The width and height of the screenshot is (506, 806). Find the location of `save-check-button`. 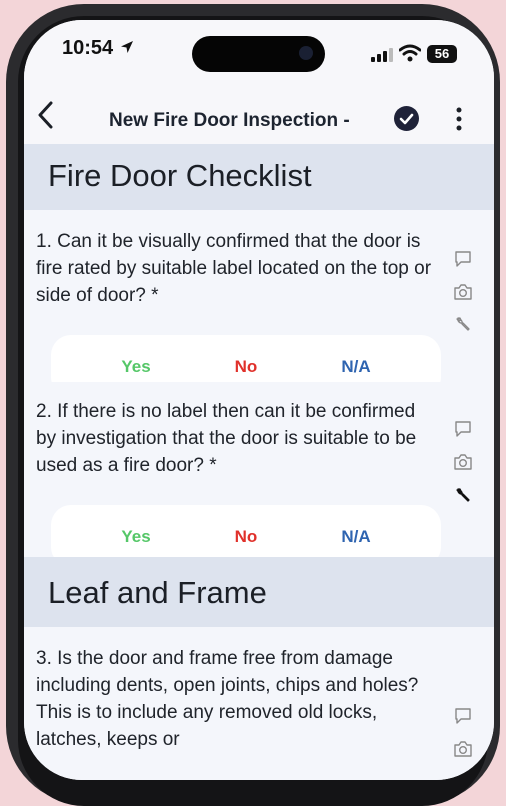

save-check-button is located at coordinates (406, 118).